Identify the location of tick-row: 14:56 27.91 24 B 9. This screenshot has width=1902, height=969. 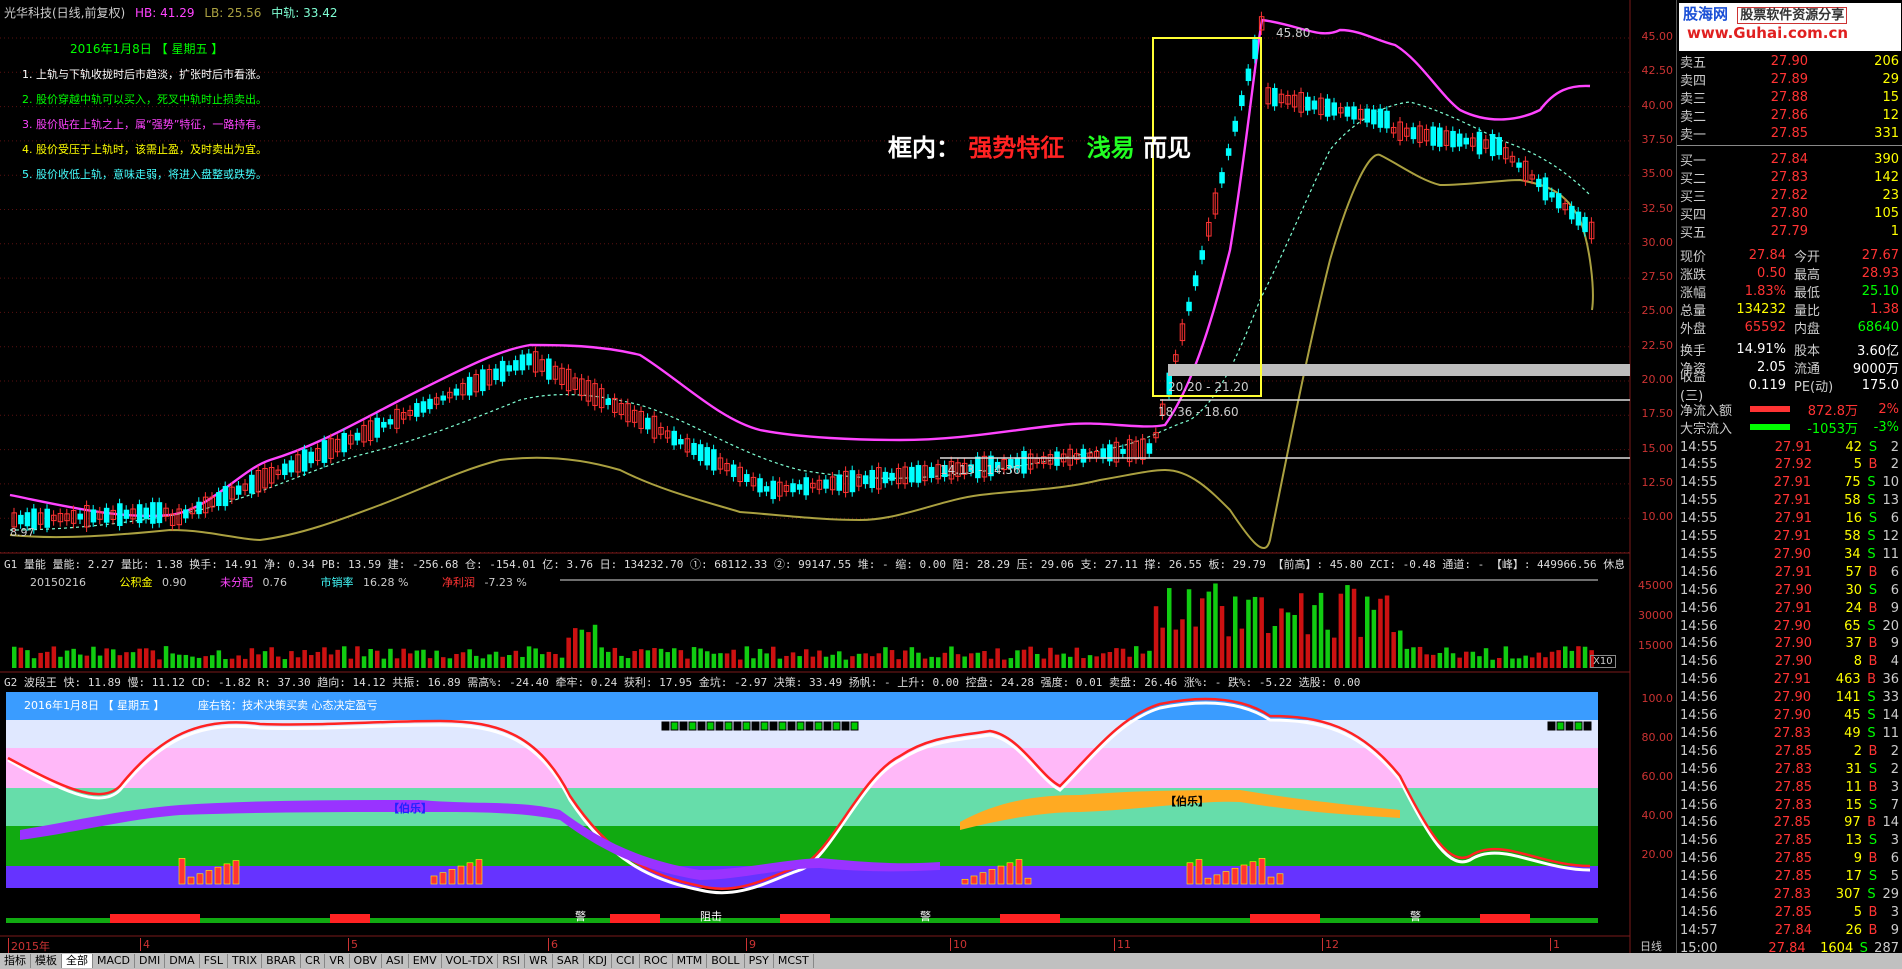
(1789, 608).